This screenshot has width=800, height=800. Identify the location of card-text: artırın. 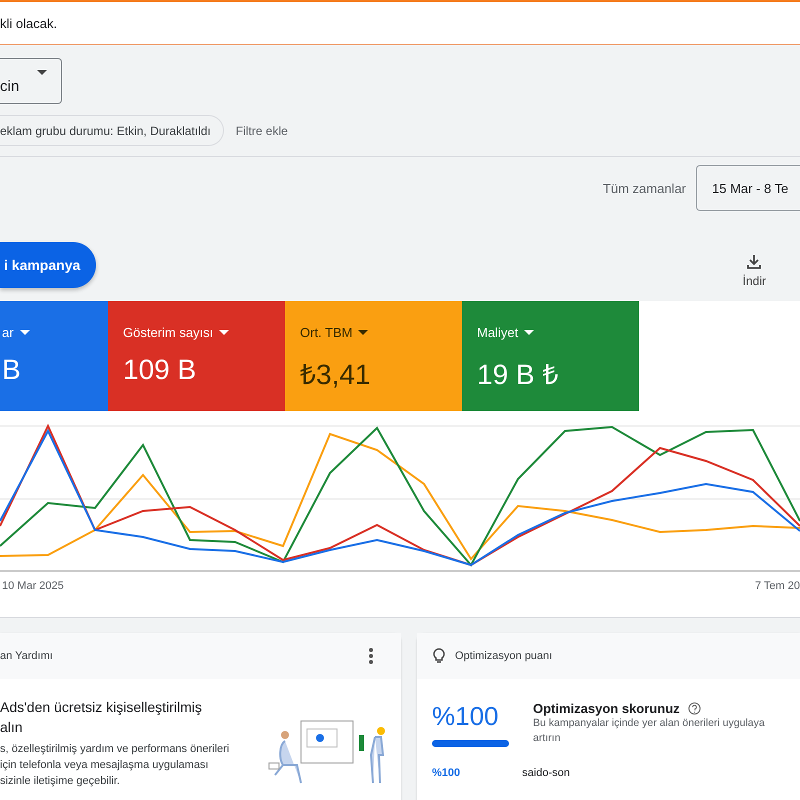
(547, 738).